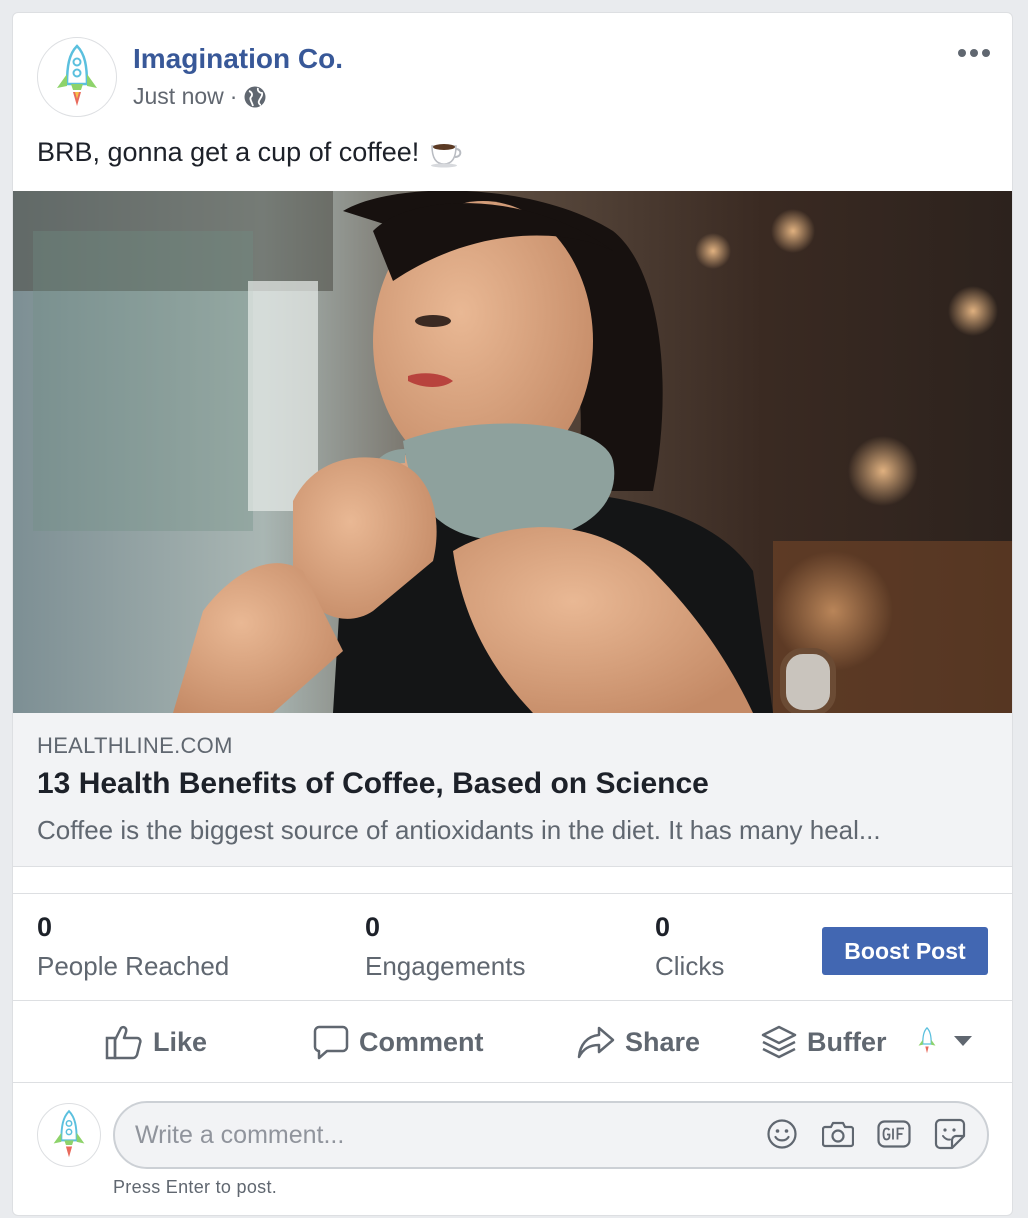  I want to click on stat-label: People Reached, so click(133, 966).